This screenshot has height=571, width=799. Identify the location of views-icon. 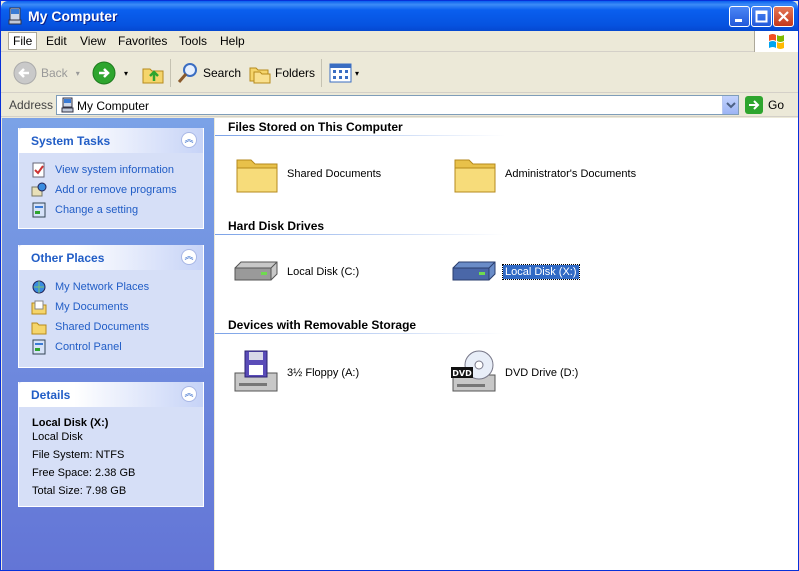
(340, 73).